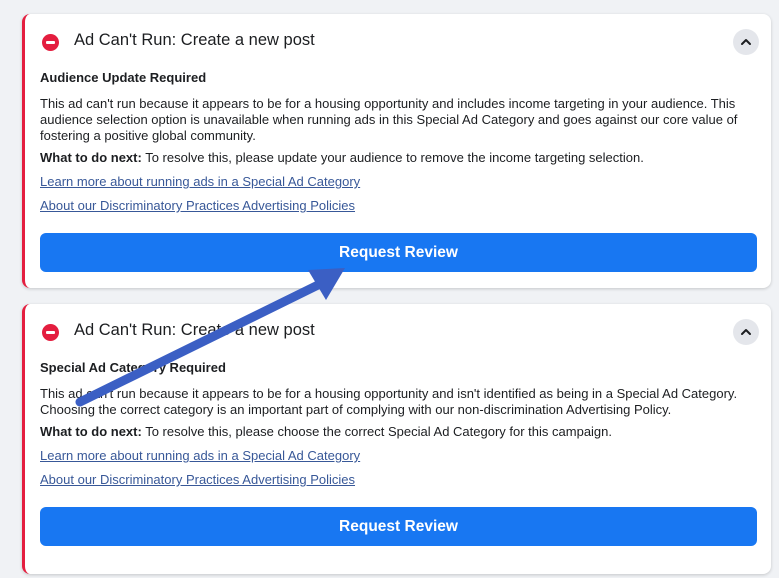 The image size is (779, 578). What do you see at coordinates (133, 367) in the screenshot?
I see `card-subtitle: Special Ad Category Required` at bounding box center [133, 367].